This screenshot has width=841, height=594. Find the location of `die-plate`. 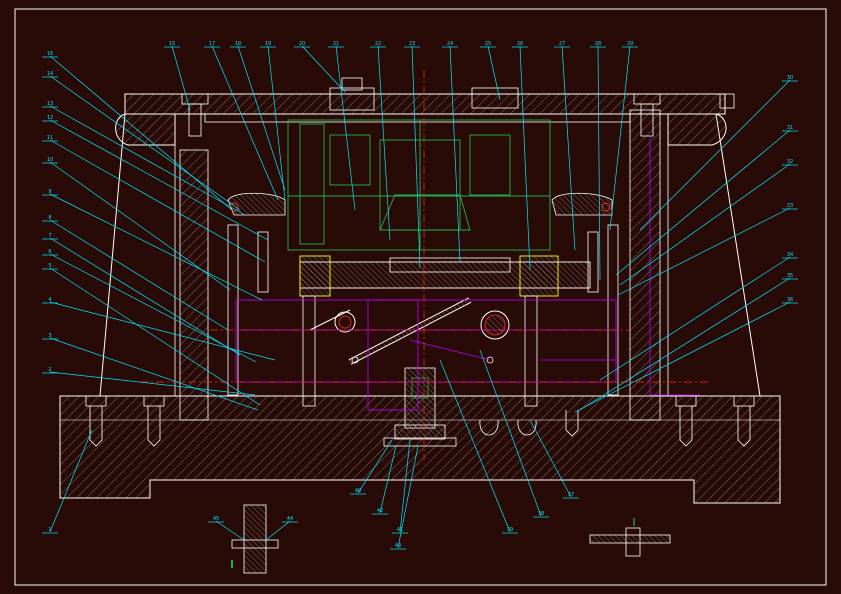

die-plate is located at coordinates (445, 276).